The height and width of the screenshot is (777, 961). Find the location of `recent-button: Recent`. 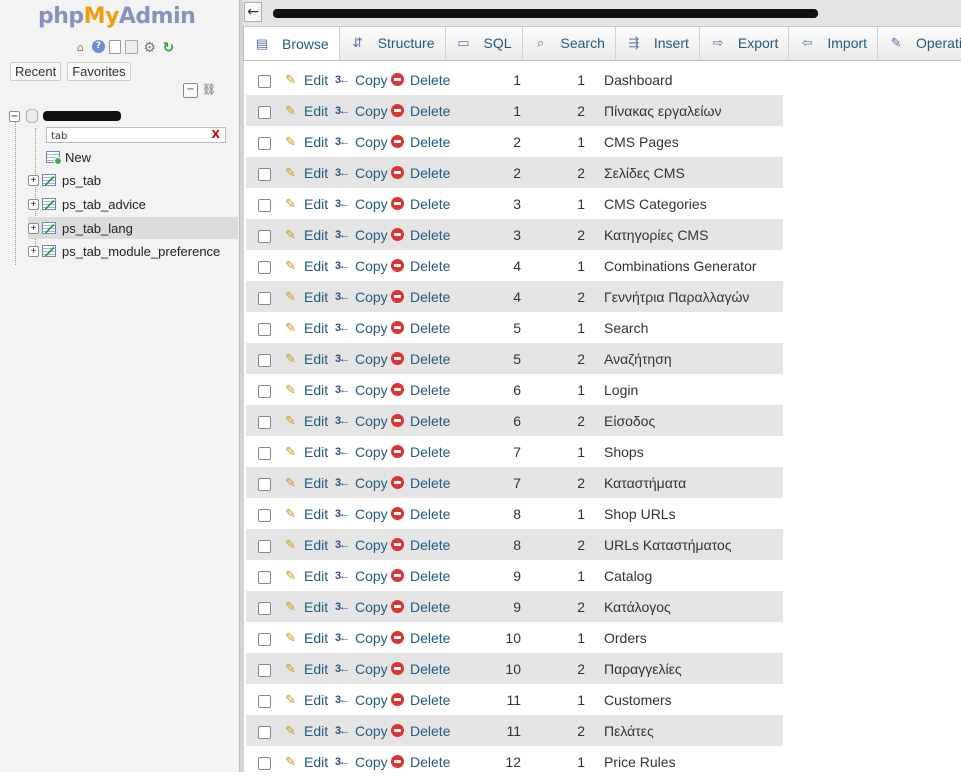

recent-button: Recent is located at coordinates (36, 71).